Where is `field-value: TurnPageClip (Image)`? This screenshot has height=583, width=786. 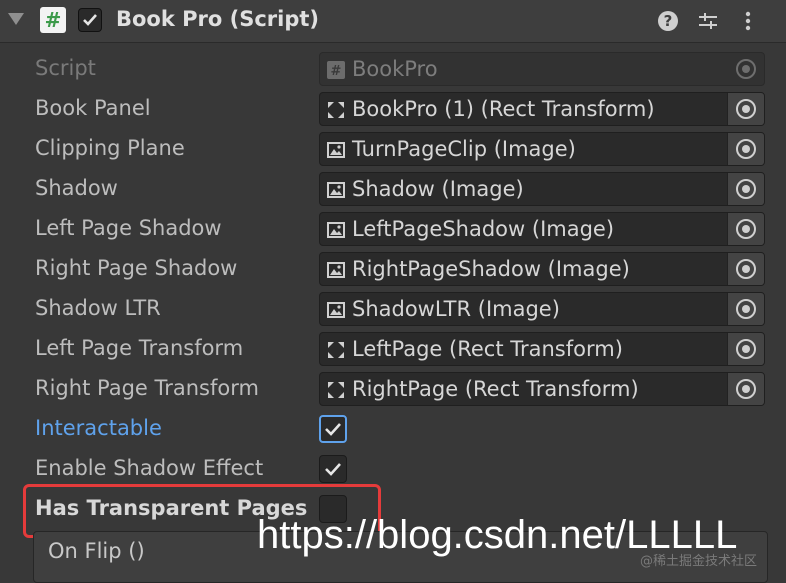
field-value: TurnPageClip (Image) is located at coordinates (464, 149).